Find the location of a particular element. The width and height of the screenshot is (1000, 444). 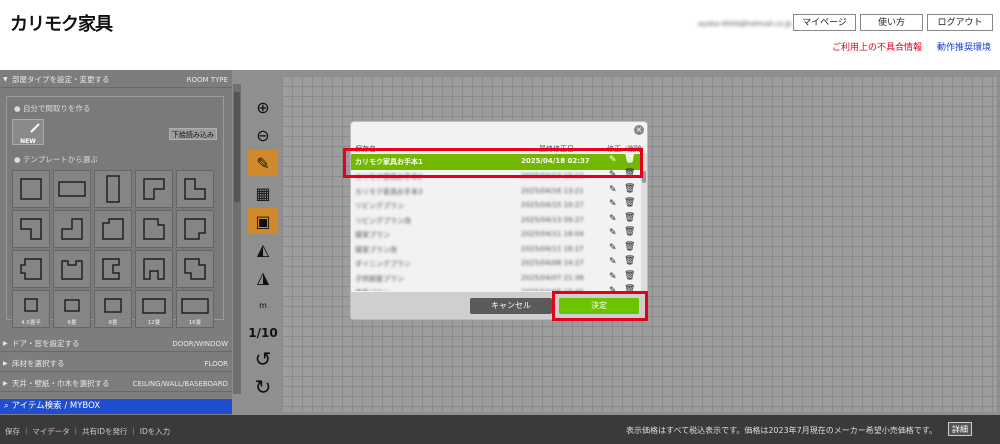

footer-links: 保存 ｜ マイデータ ｜ 共有IDを発行 ｜ IDを入力 is located at coordinates (87, 431).